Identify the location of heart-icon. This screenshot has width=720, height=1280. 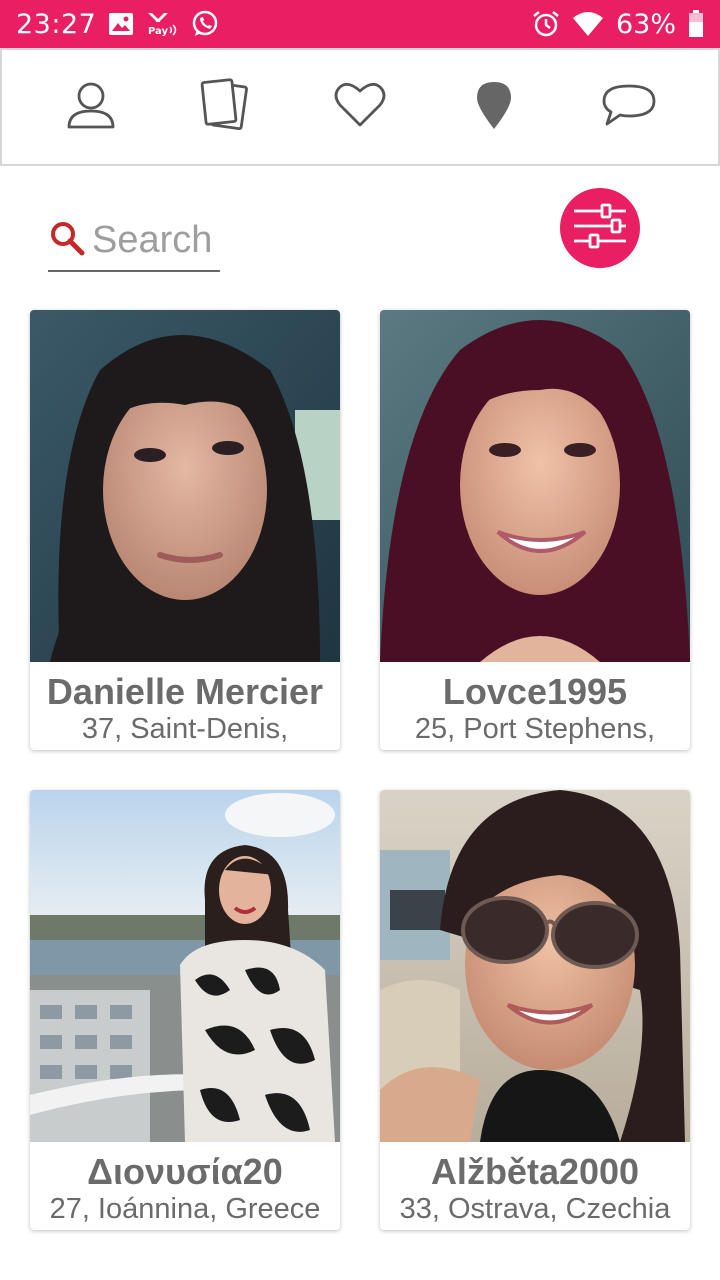
(360, 107).